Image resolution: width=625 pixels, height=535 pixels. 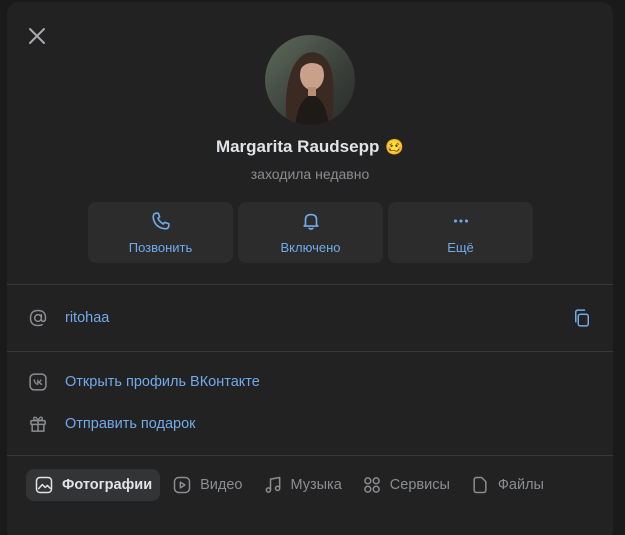 What do you see at coordinates (107, 485) in the screenshot?
I see `tab-photos-label: Фотографии` at bounding box center [107, 485].